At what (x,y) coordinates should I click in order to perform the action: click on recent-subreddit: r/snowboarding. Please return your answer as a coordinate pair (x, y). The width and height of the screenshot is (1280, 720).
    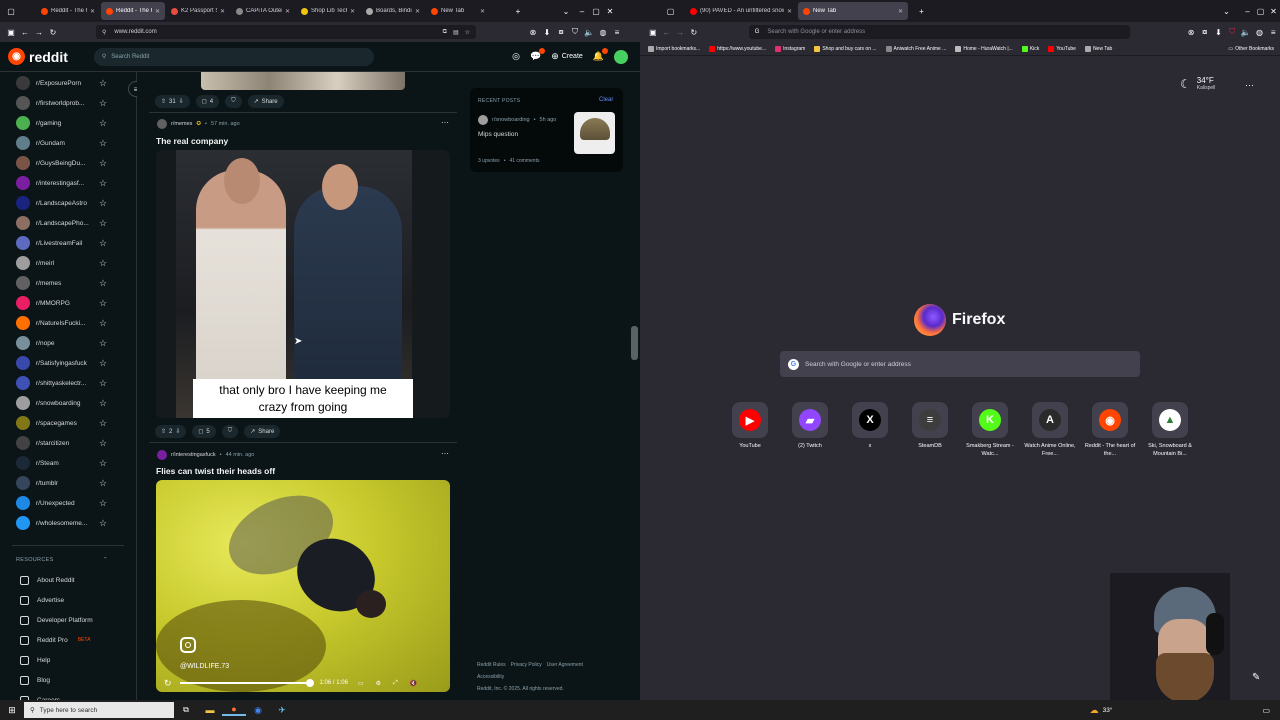
    Looking at the image, I should click on (511, 120).